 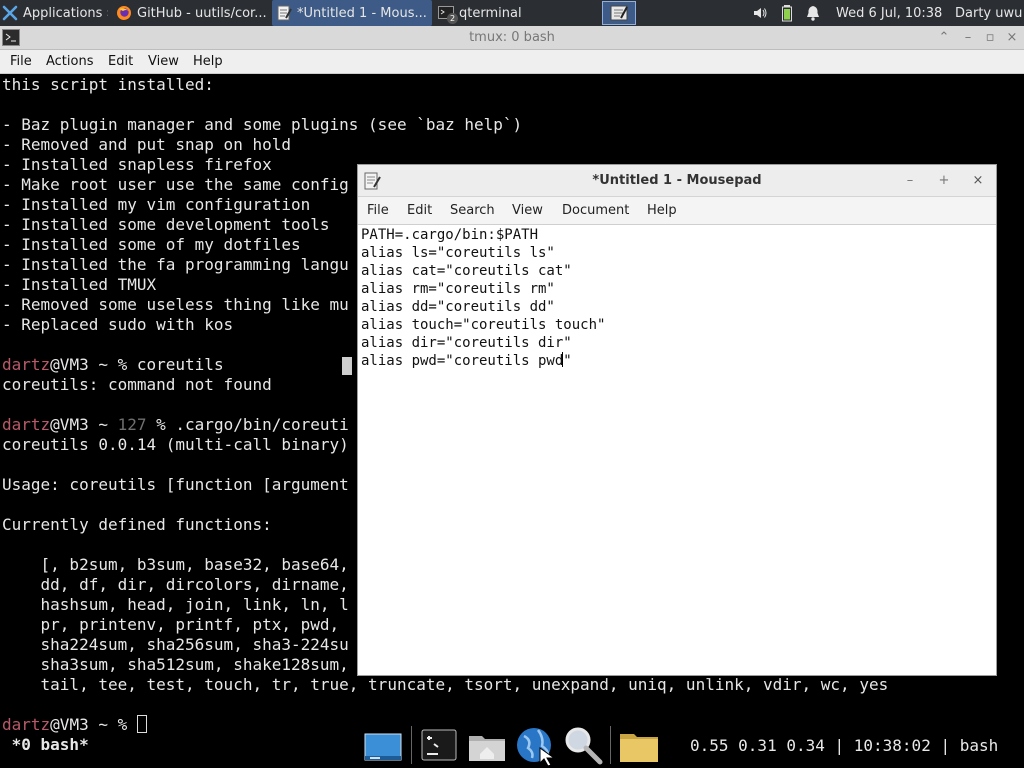 I want to click on editor-line: alias ls="coreutils ls", so click(x=458, y=253).